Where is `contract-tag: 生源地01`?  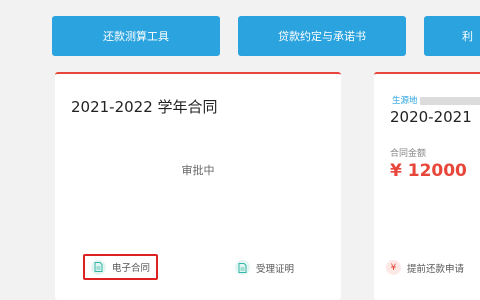 contract-tag: 生源地01 is located at coordinates (436, 100).